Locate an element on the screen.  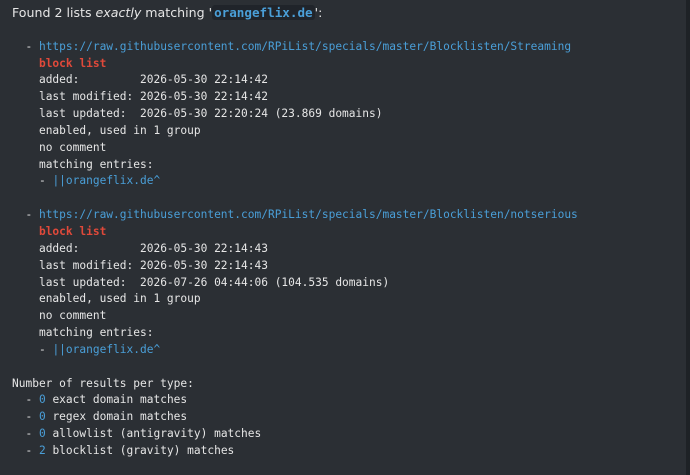
summary-label: exact domain matches is located at coordinates (116, 400).